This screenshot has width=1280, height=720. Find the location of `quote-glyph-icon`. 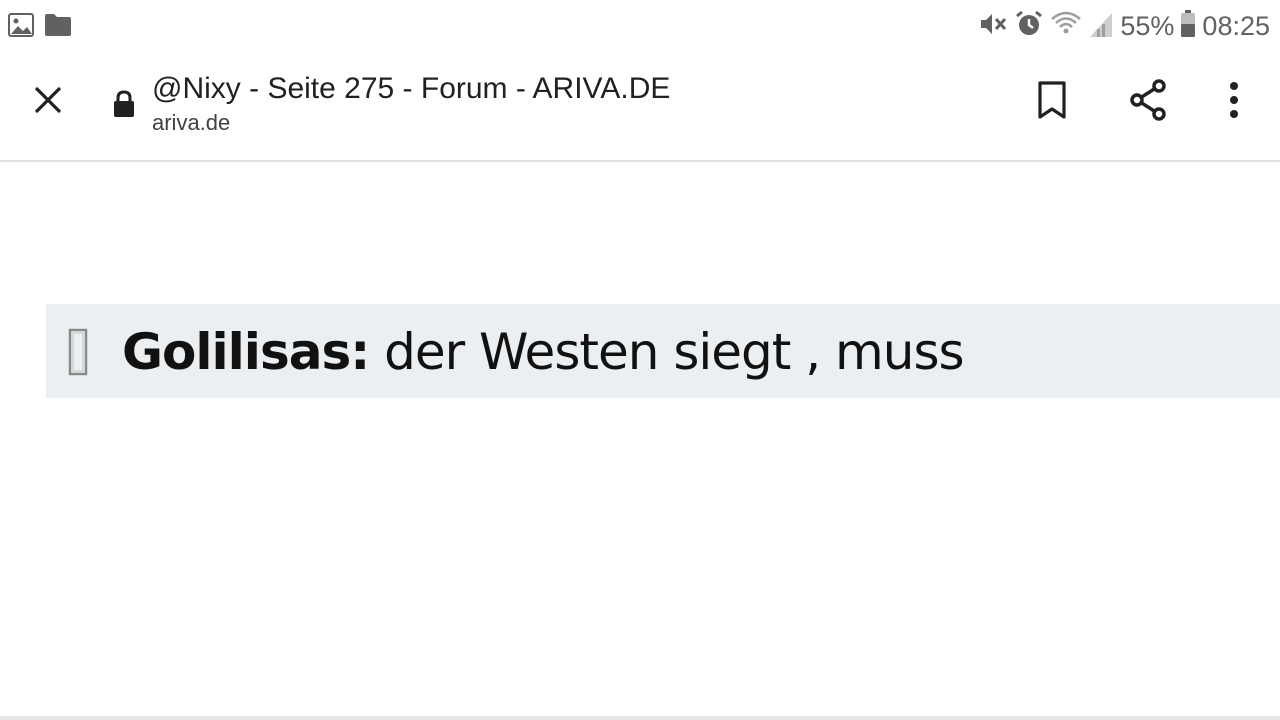

quote-glyph-icon is located at coordinates (78, 352).